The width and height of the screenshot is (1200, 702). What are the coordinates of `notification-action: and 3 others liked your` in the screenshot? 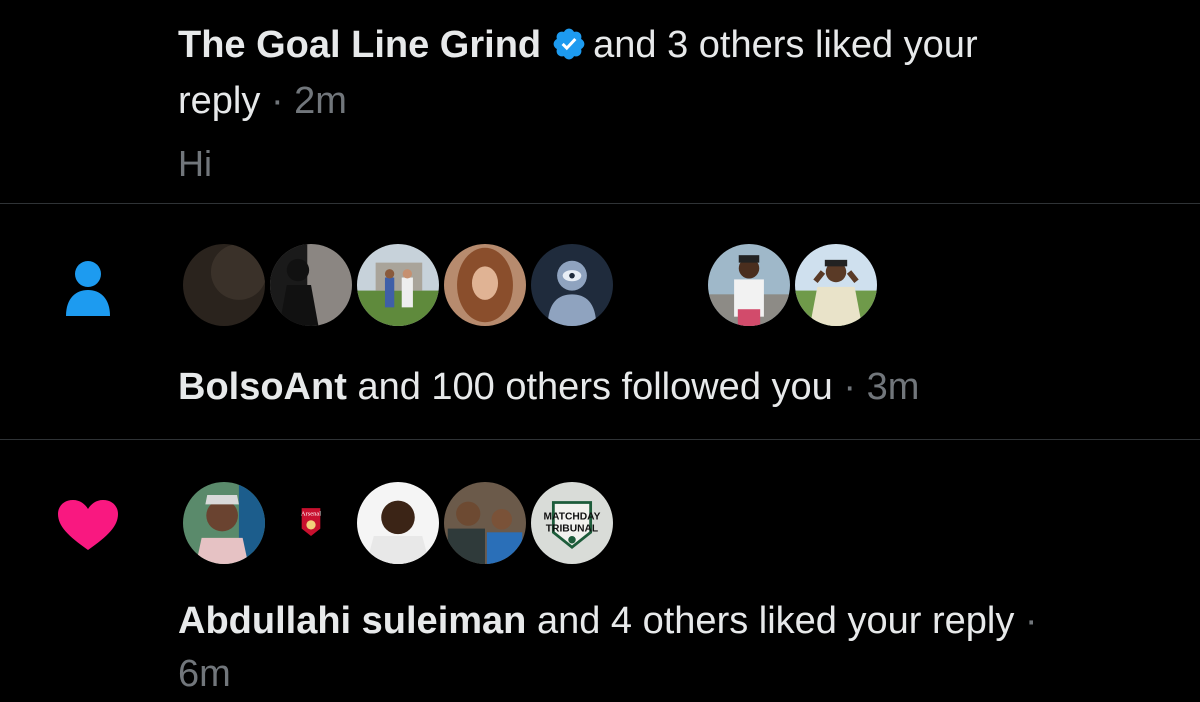 It's located at (785, 45).